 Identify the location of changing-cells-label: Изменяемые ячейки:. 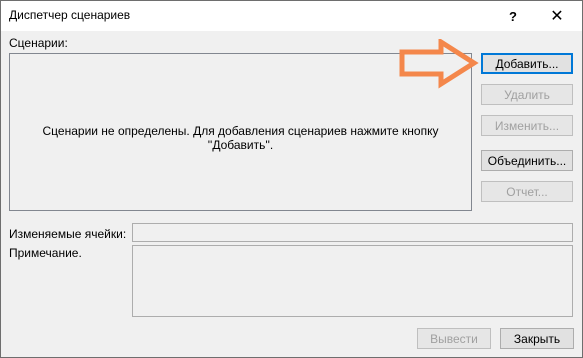
(68, 234).